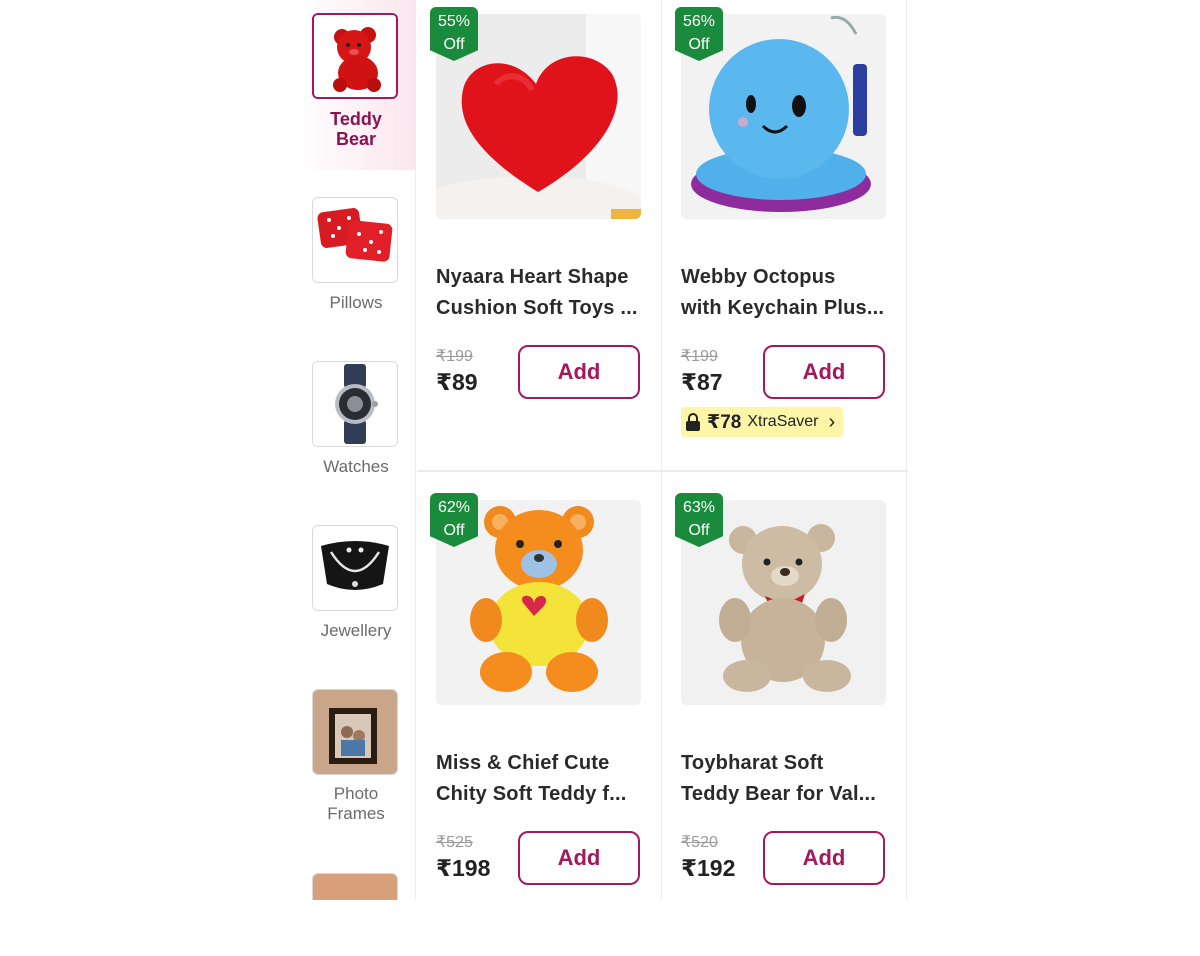 This screenshot has width=1200, height=956. Describe the element at coordinates (454, 507) in the screenshot. I see `discount-percent: 62%` at that location.